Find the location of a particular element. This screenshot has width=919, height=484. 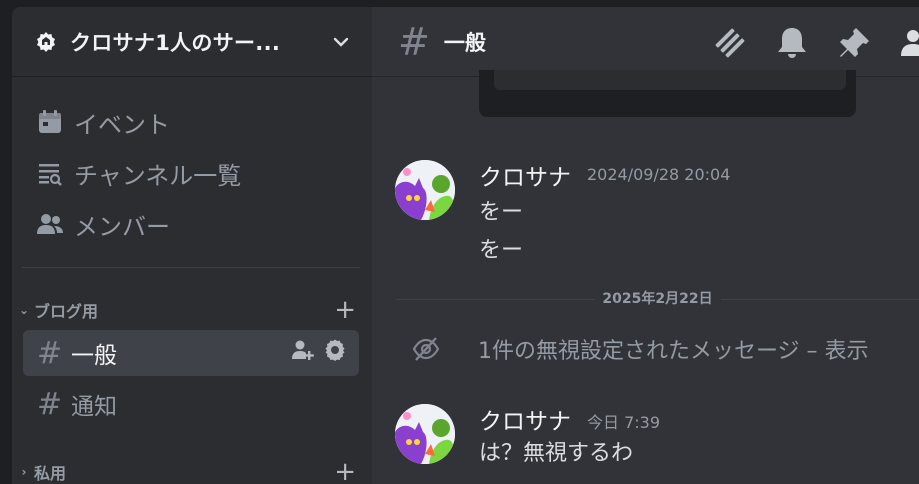

category-private: › 私用 + is located at coordinates (186, 471).